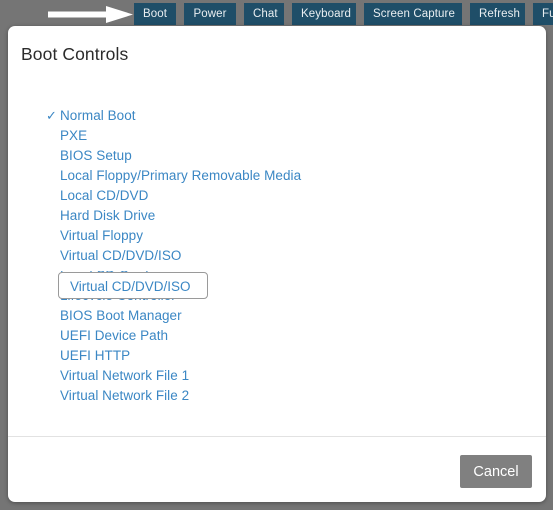 This screenshot has width=553, height=510. Describe the element at coordinates (96, 155) in the screenshot. I see `boot-option-label: BIOS Setup` at that location.